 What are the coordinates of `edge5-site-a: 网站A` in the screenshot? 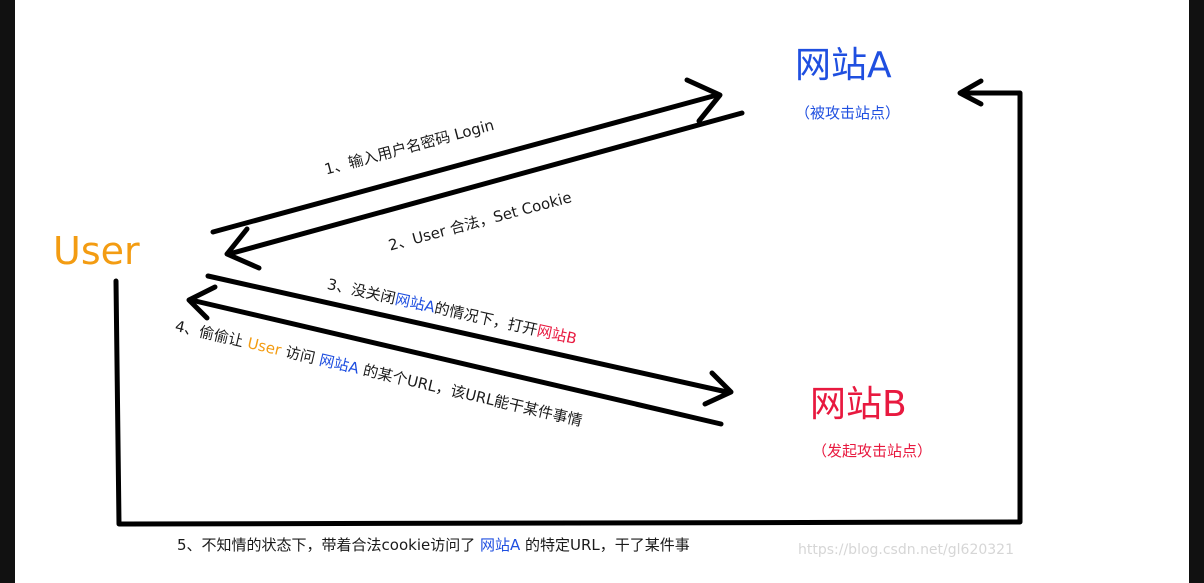 It's located at (500, 545).